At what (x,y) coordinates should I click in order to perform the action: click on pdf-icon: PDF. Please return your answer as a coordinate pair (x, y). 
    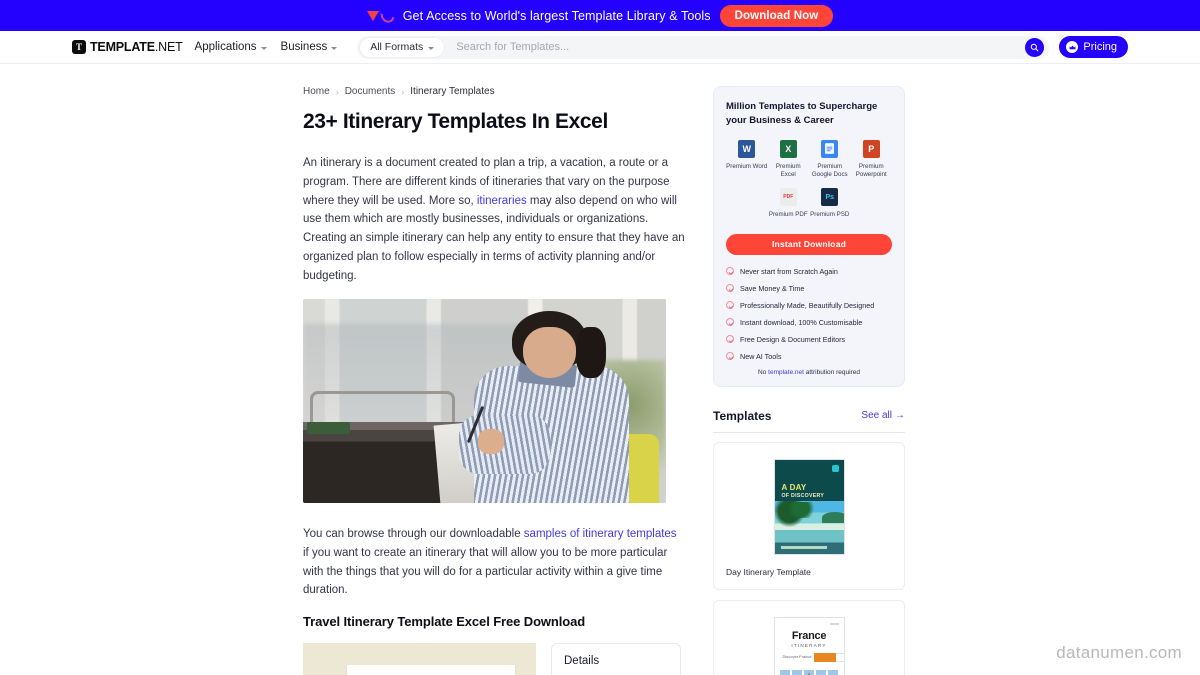
    Looking at the image, I should click on (788, 197).